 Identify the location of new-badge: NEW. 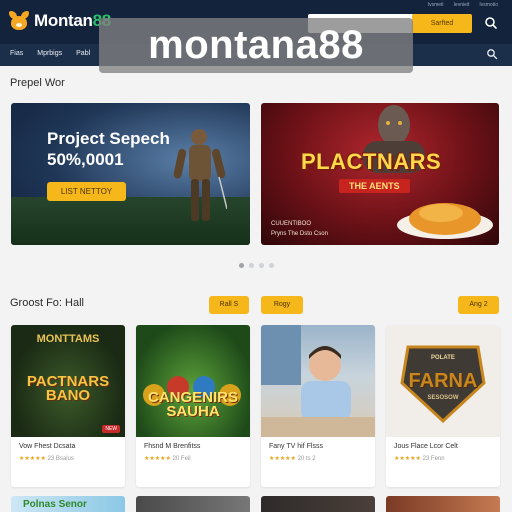
(111, 429).